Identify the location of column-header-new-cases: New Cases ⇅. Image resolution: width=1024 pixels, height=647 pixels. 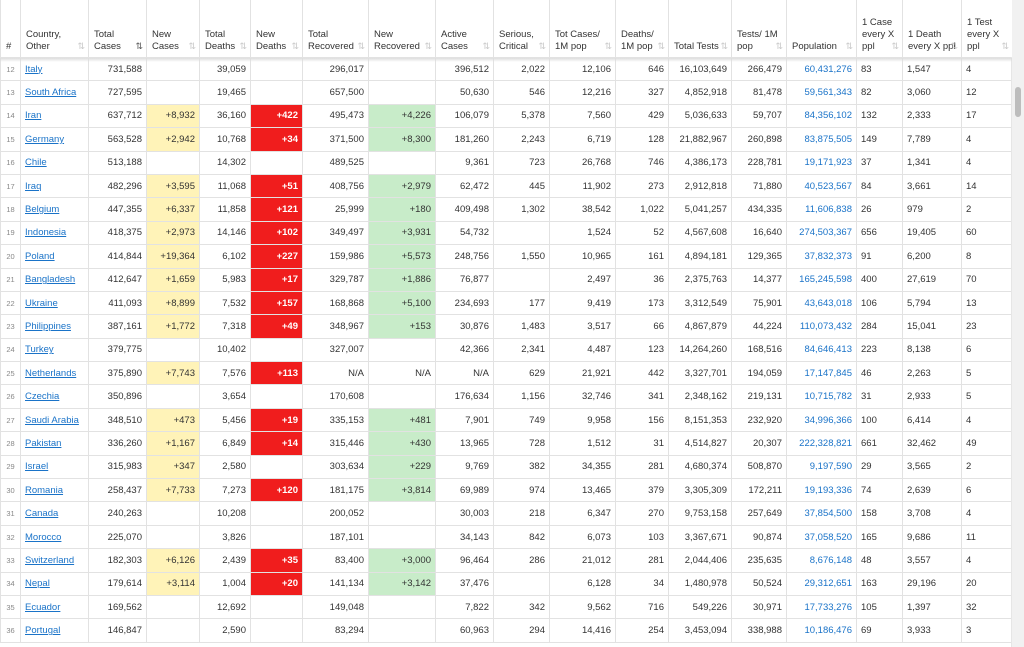
(173, 29).